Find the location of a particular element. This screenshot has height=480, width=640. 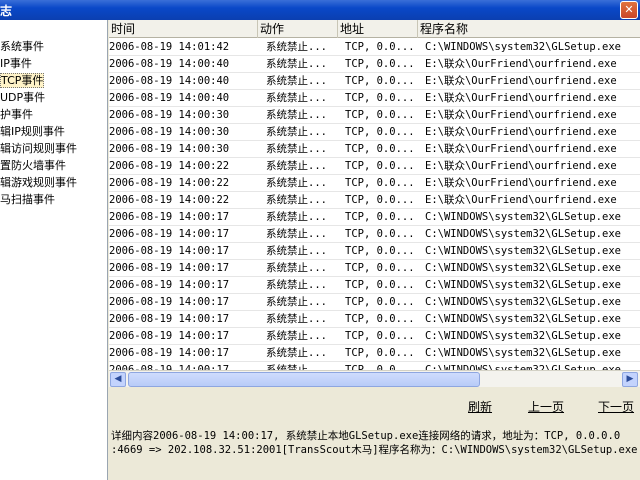

tree-item-label: IP事件 is located at coordinates (16, 63).